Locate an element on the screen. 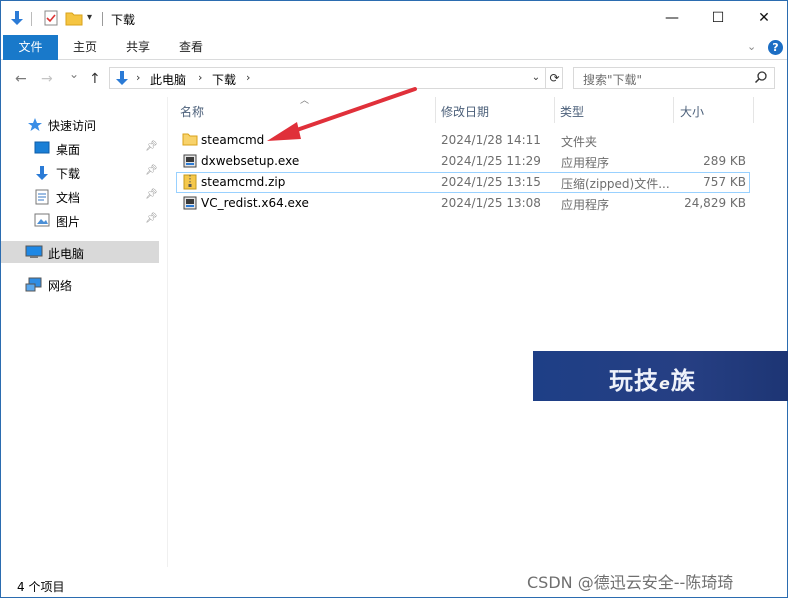 The image size is (788, 598). banner-text-part: 玩技 is located at coordinates (634, 381).